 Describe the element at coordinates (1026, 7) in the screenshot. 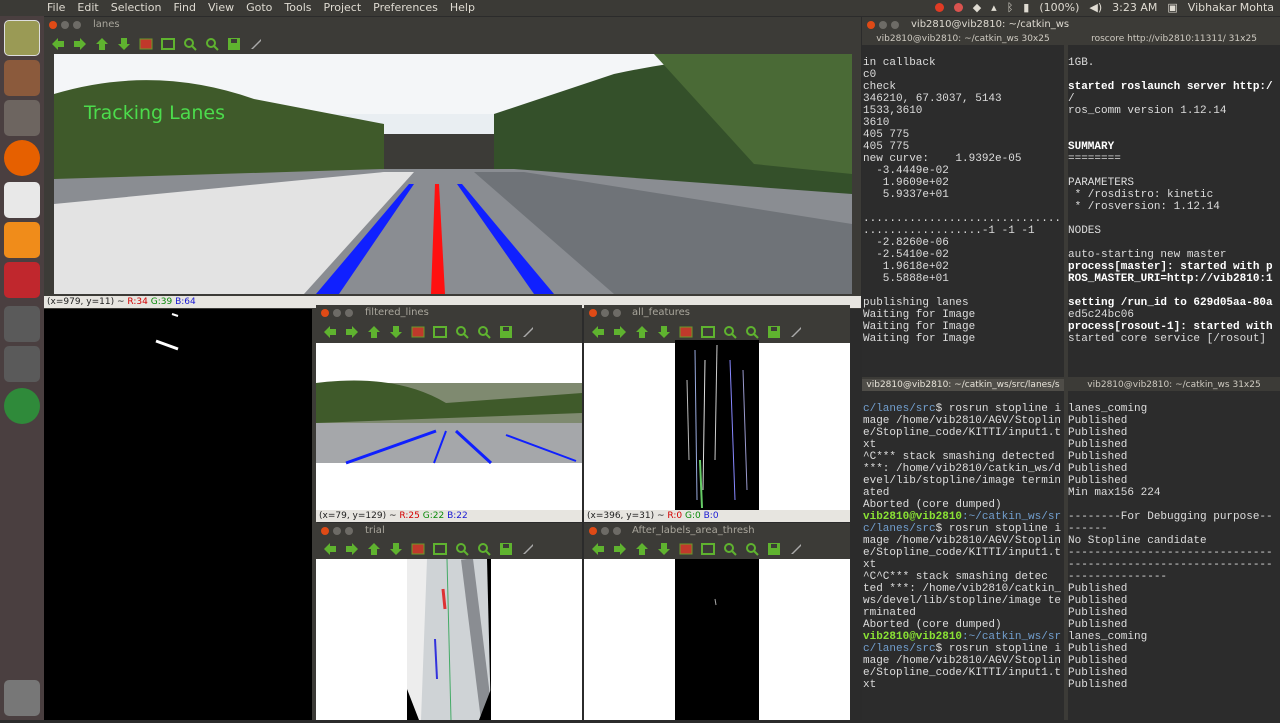

I see `battery-icon: ▮` at that location.